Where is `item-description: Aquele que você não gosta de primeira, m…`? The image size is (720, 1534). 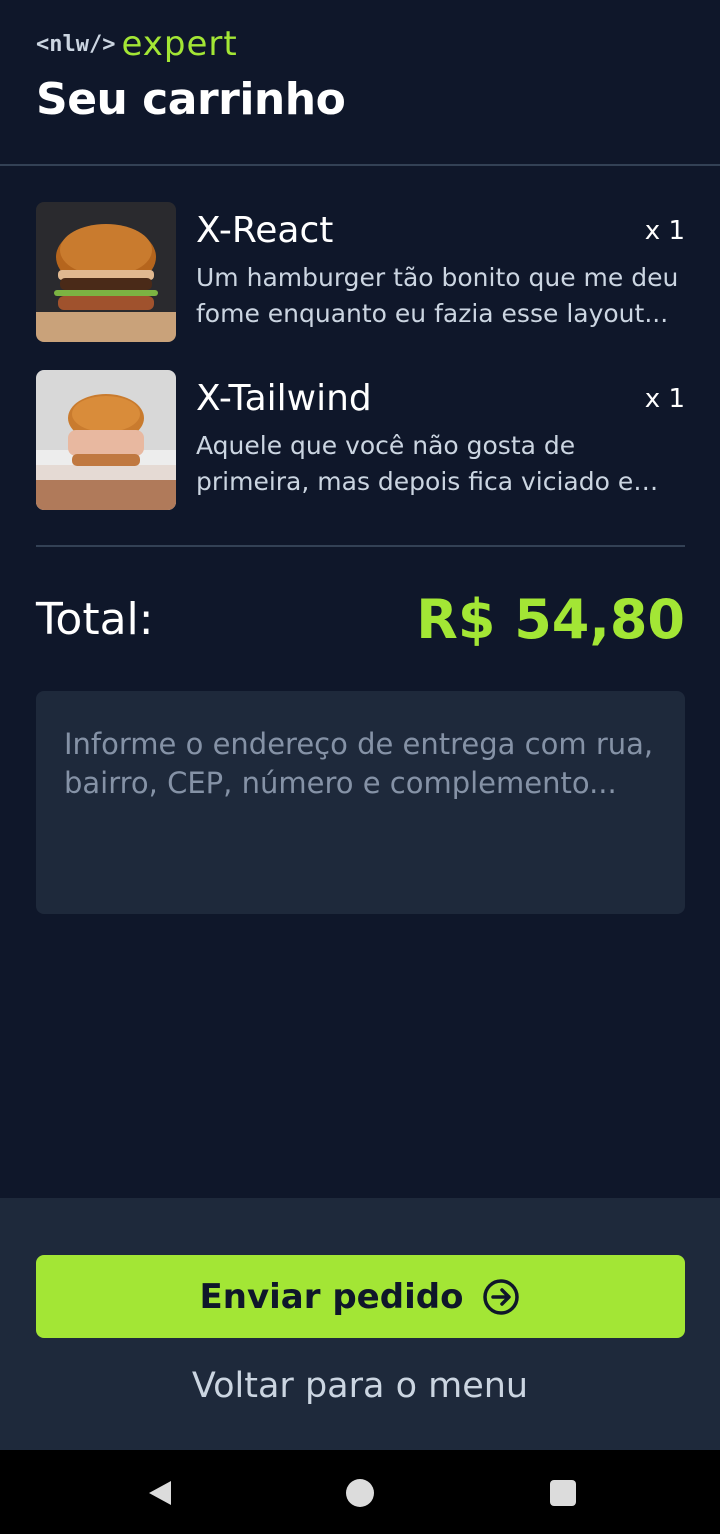
item-description: Aquele que você não gosta de primeira, m… is located at coordinates (415, 463).